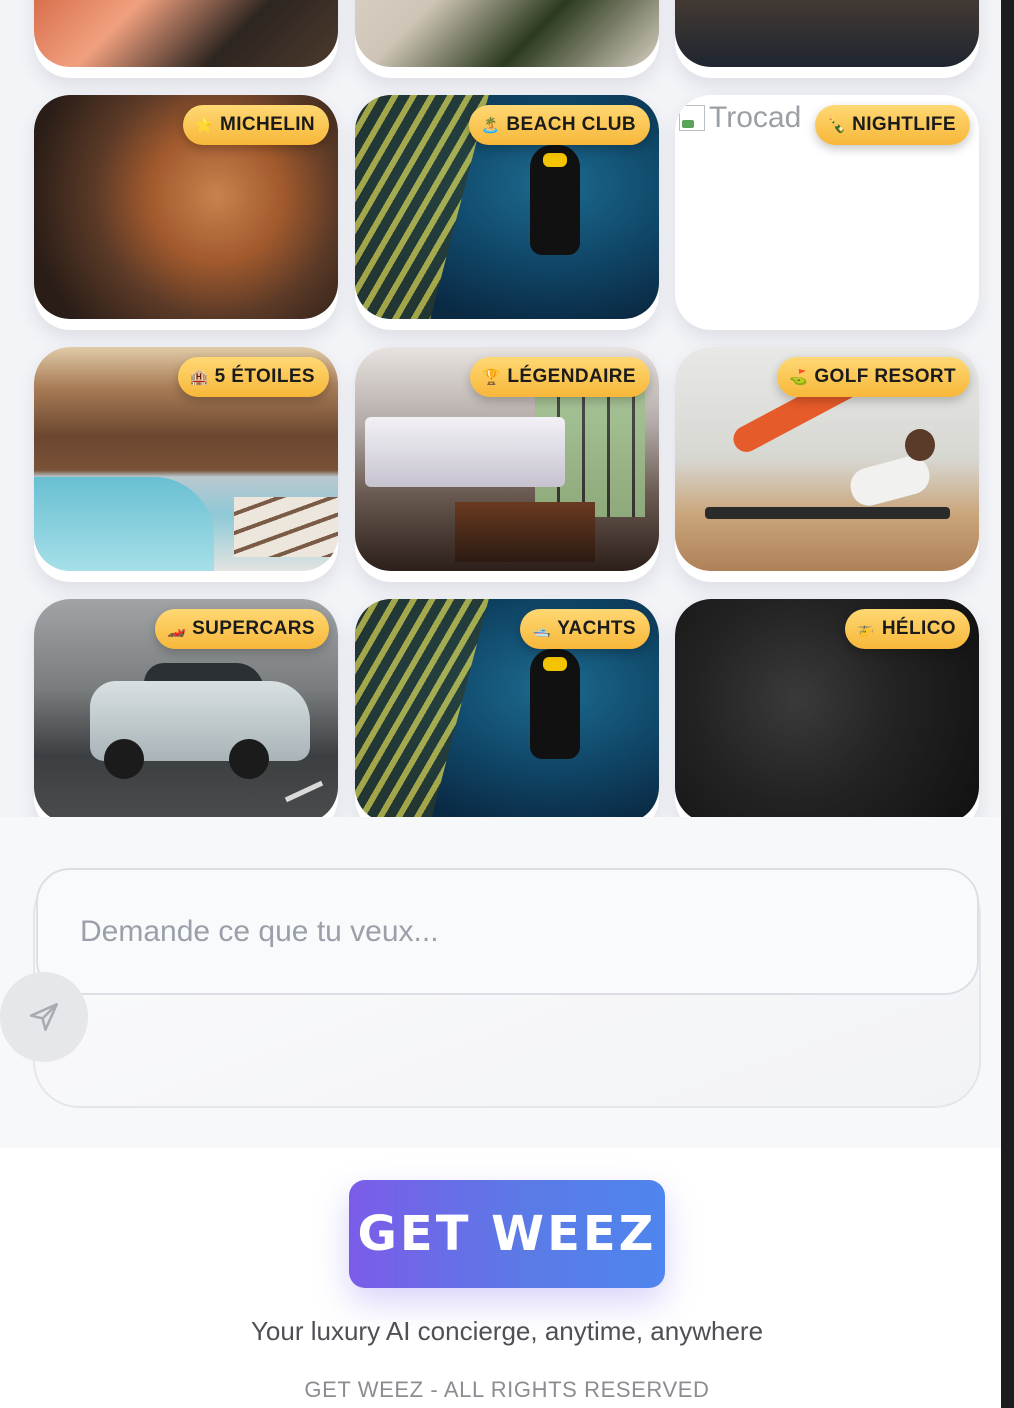  What do you see at coordinates (904, 124) in the screenshot?
I see `badge-label: NIGHTLIFE` at bounding box center [904, 124].